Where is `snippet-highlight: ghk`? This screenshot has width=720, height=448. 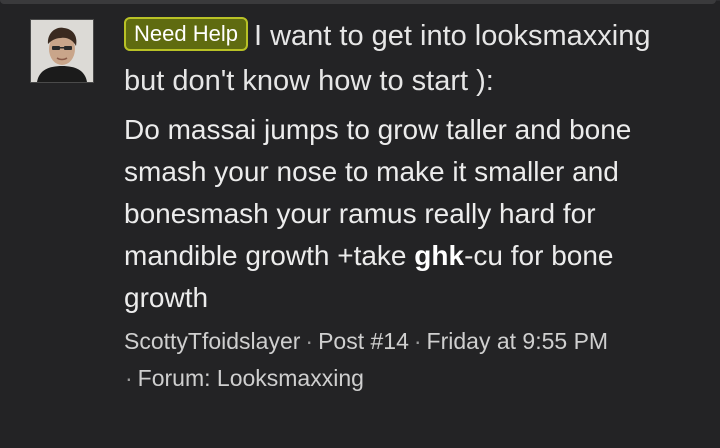
snippet-highlight: ghk is located at coordinates (439, 255).